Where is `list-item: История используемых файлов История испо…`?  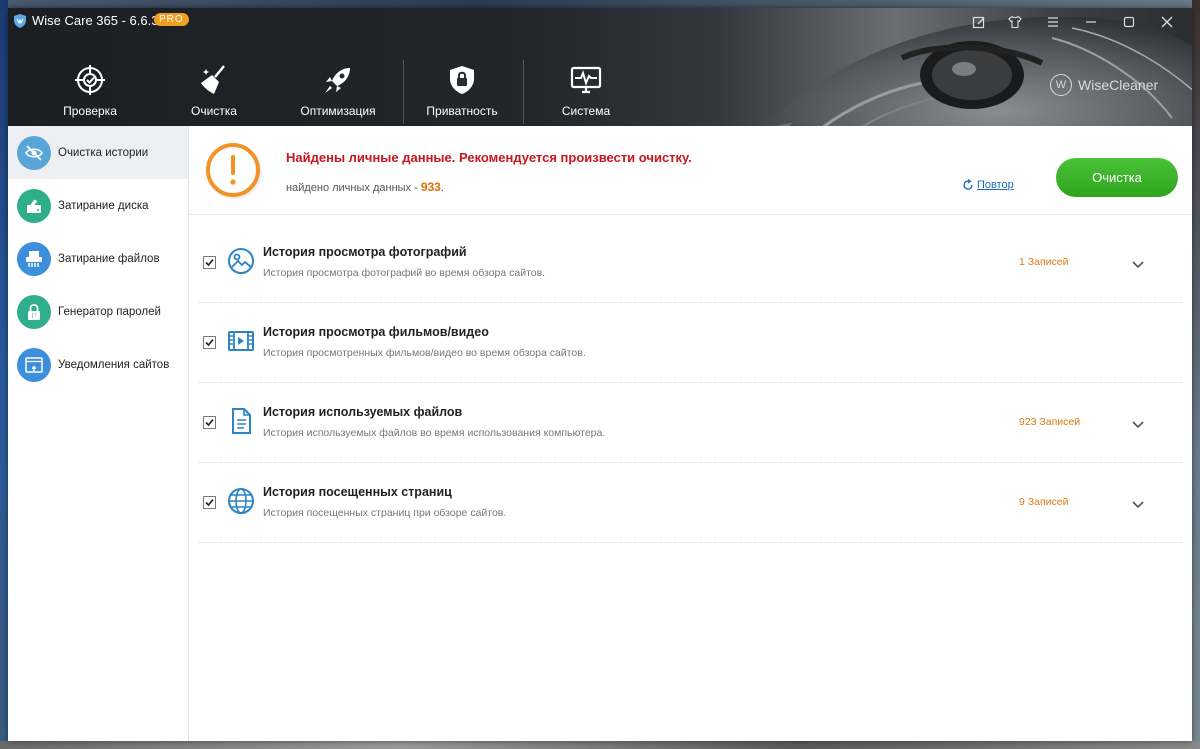 list-item: История используемых файлов История испо… is located at coordinates (690, 423).